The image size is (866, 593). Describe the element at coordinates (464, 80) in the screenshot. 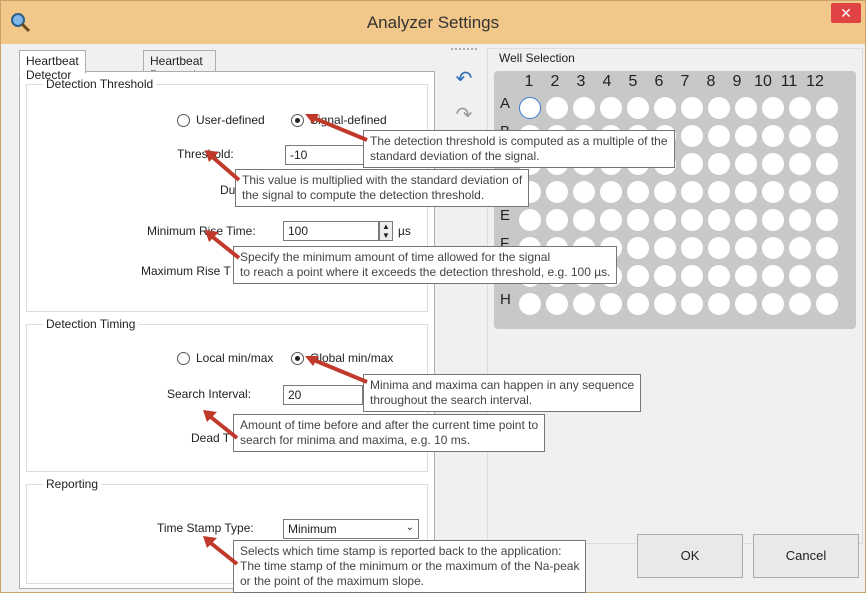

I see `undo-icon: ↶` at that location.